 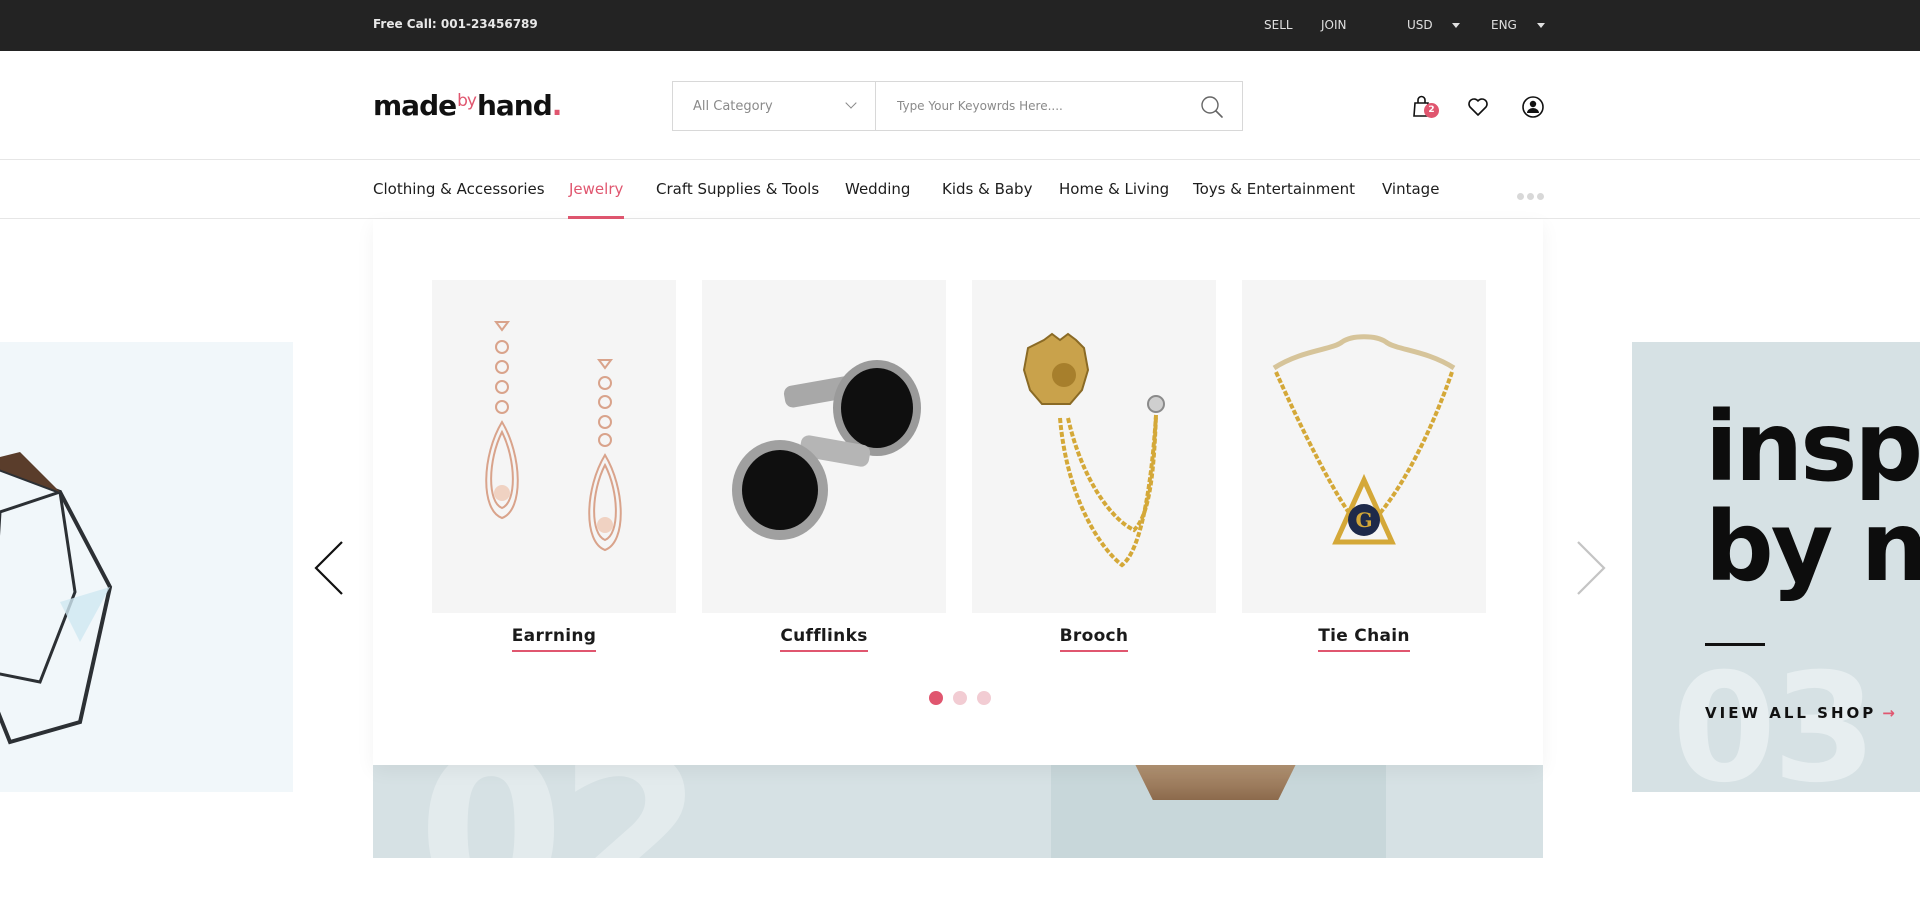 What do you see at coordinates (561, 809) in the screenshot?
I see `slide-number-02: 02` at bounding box center [561, 809].